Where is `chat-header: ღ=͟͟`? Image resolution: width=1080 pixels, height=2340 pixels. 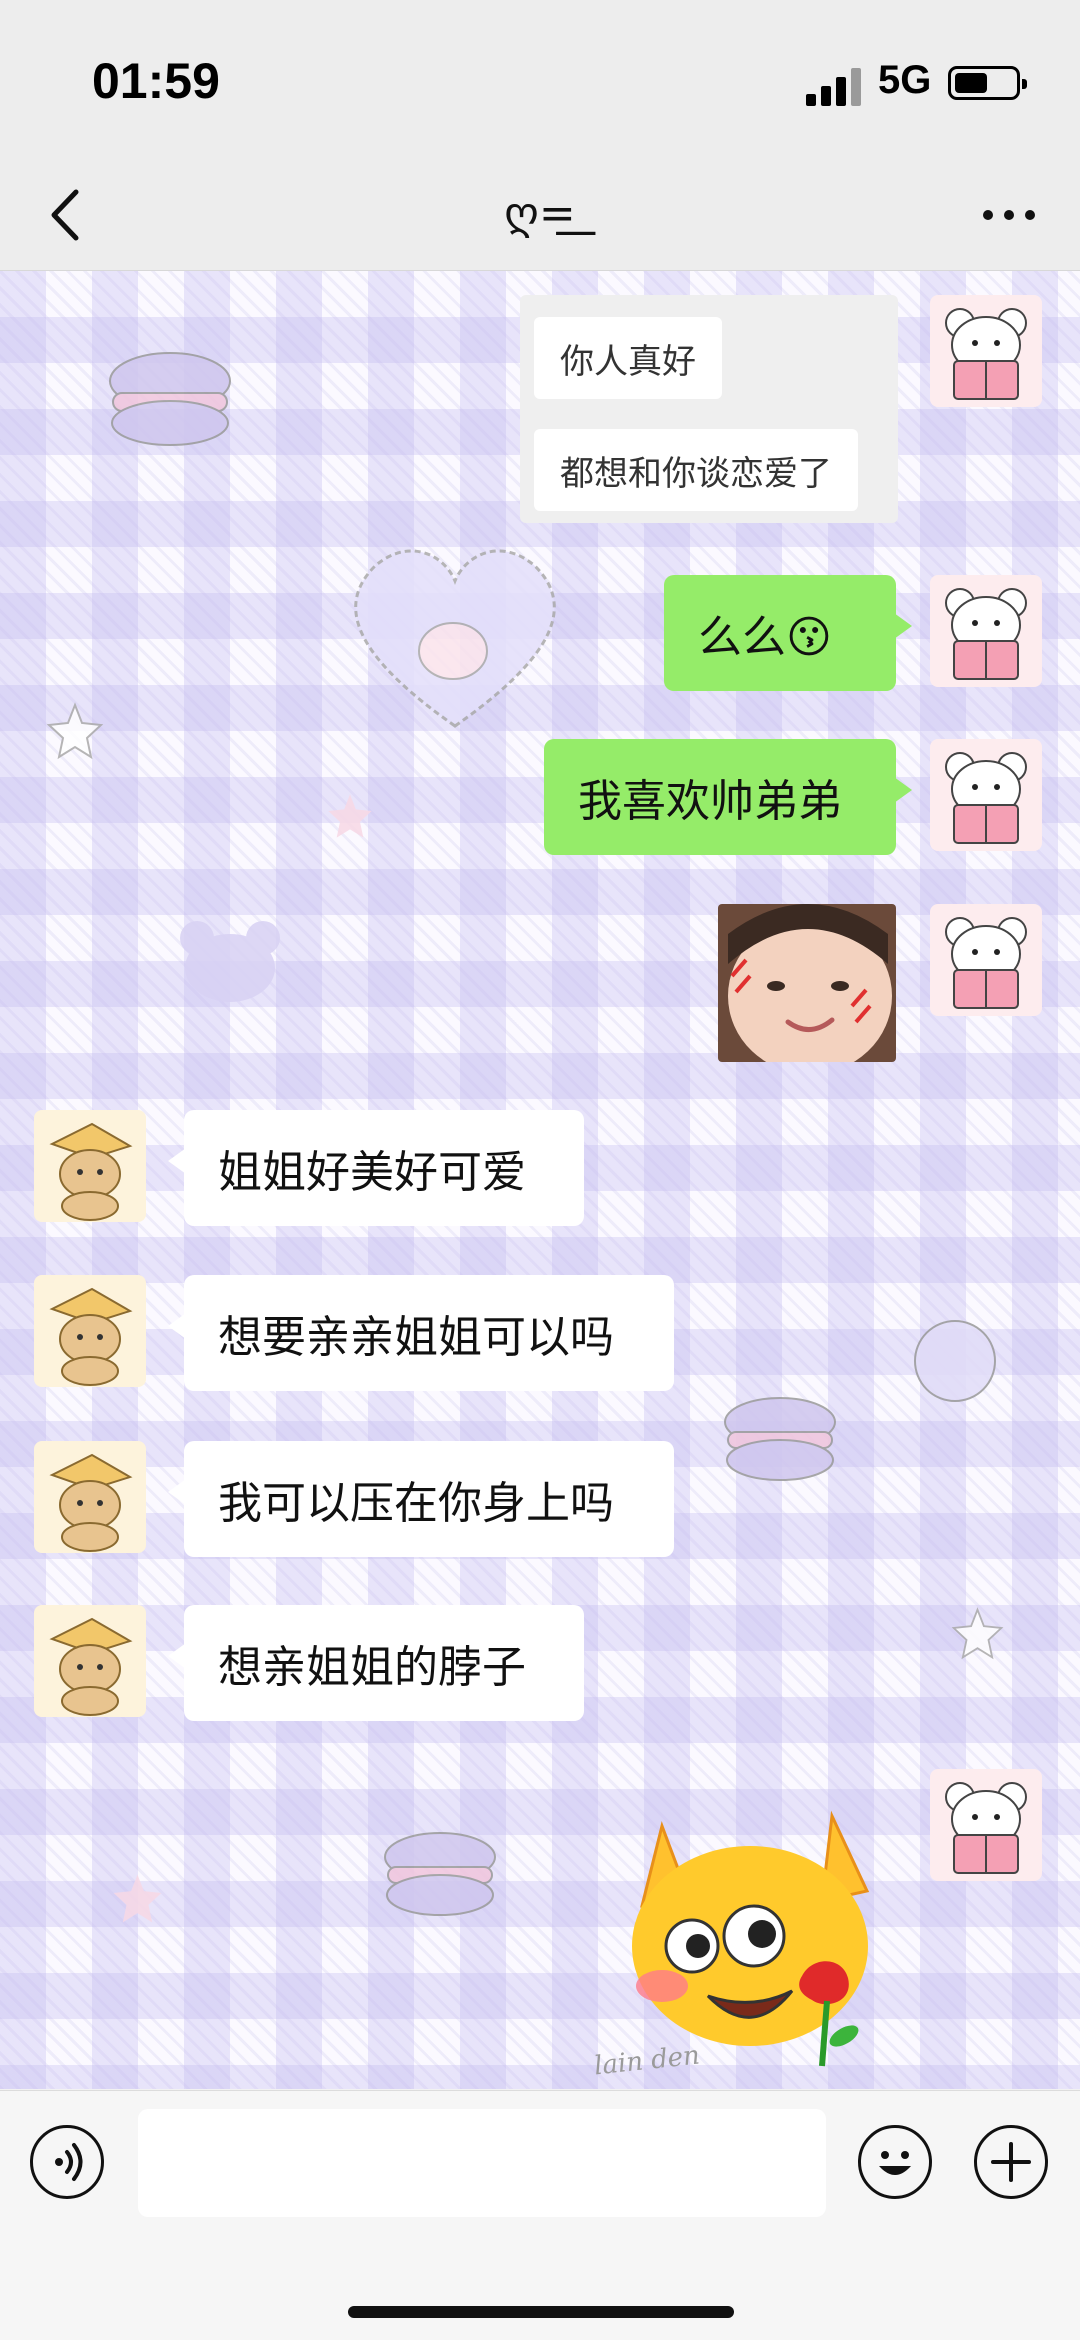 chat-header: ღ=͟͟ is located at coordinates (540, 215).